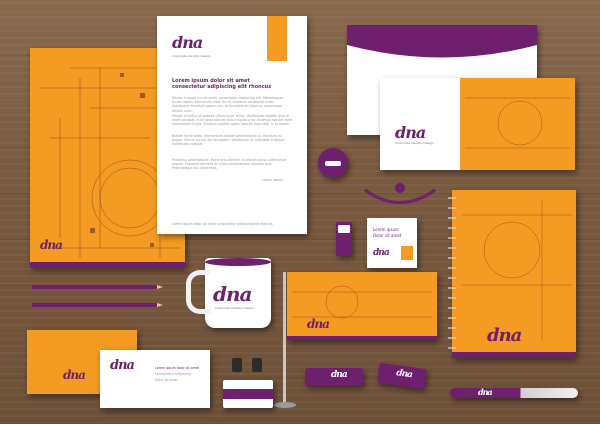  I want to click on mug: dna Corporate Identity Design, so click(238, 293).